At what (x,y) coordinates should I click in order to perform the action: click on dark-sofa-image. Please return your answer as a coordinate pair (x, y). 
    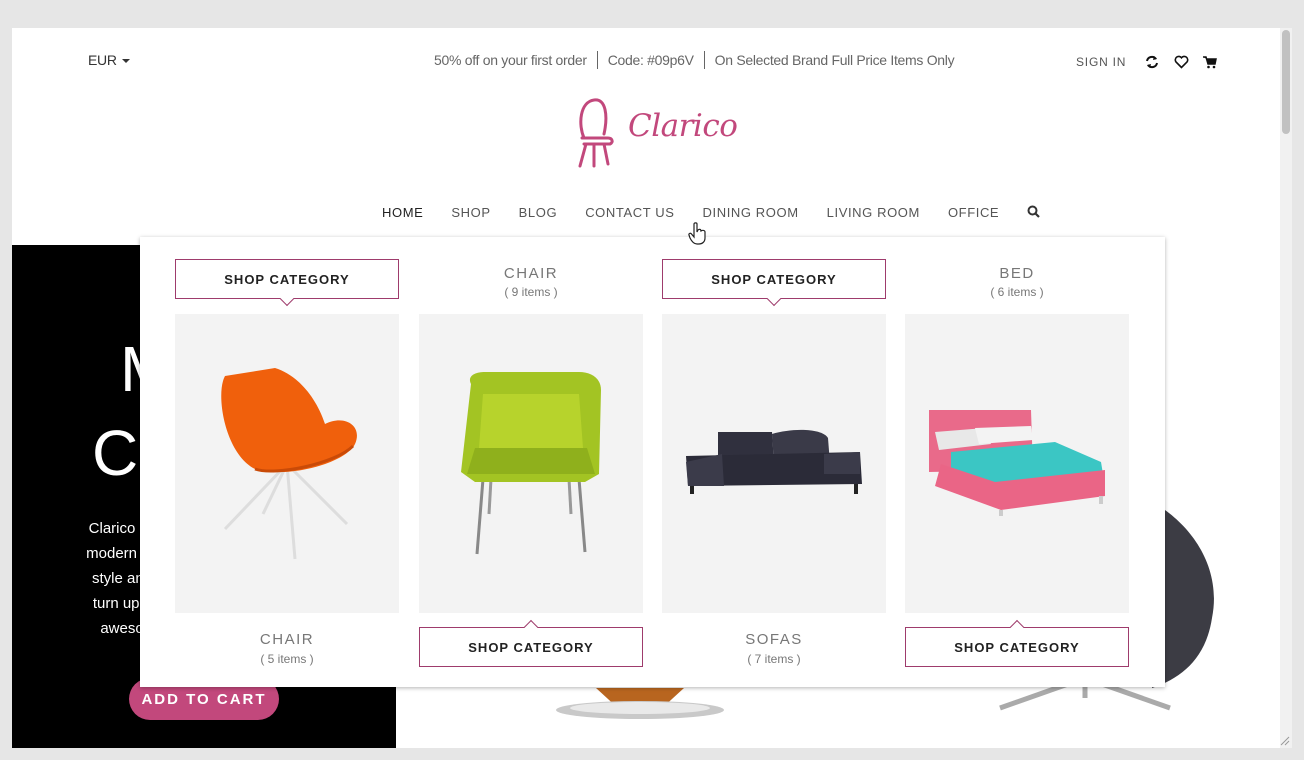
    Looking at the image, I should click on (774, 461).